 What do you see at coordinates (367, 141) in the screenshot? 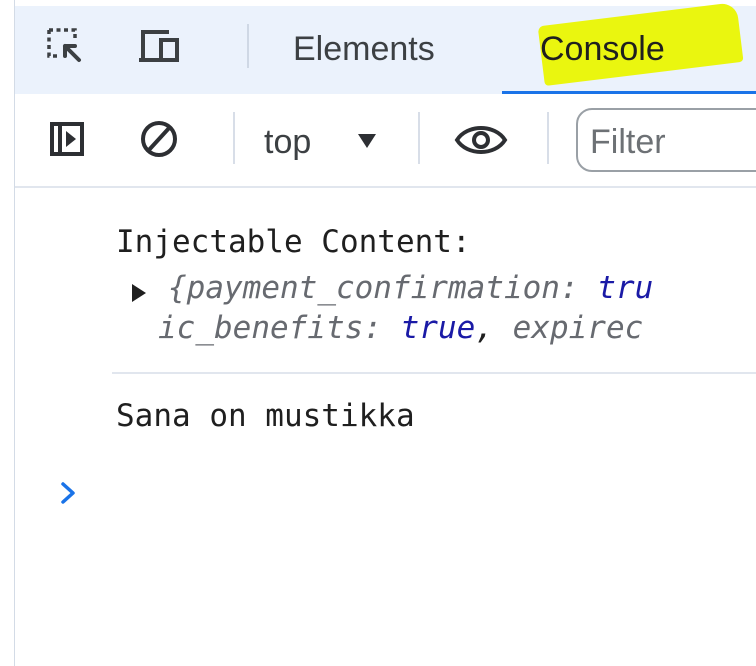
I see `context-dropdown-arrow-icon` at bounding box center [367, 141].